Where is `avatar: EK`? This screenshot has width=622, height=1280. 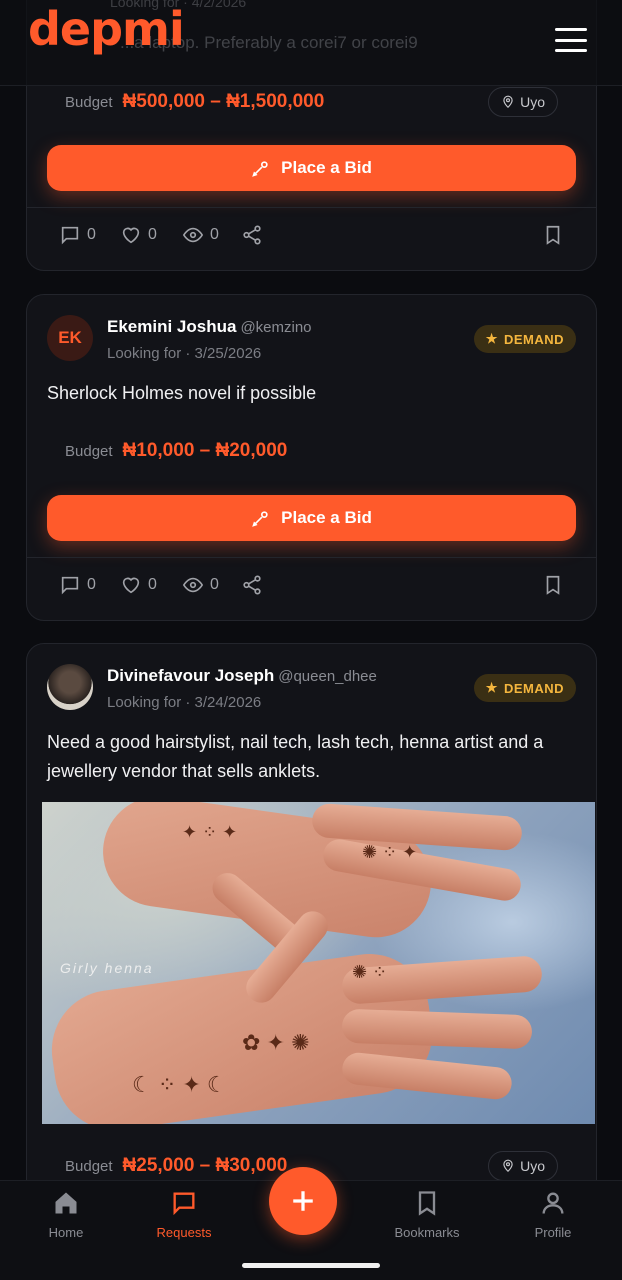 avatar: EK is located at coordinates (70, 338).